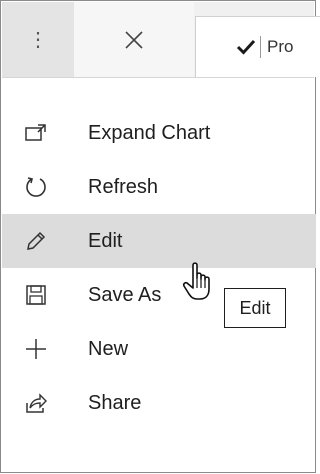 This screenshot has height=474, width=320. I want to click on menu-item-label: Refresh, so click(123, 186).